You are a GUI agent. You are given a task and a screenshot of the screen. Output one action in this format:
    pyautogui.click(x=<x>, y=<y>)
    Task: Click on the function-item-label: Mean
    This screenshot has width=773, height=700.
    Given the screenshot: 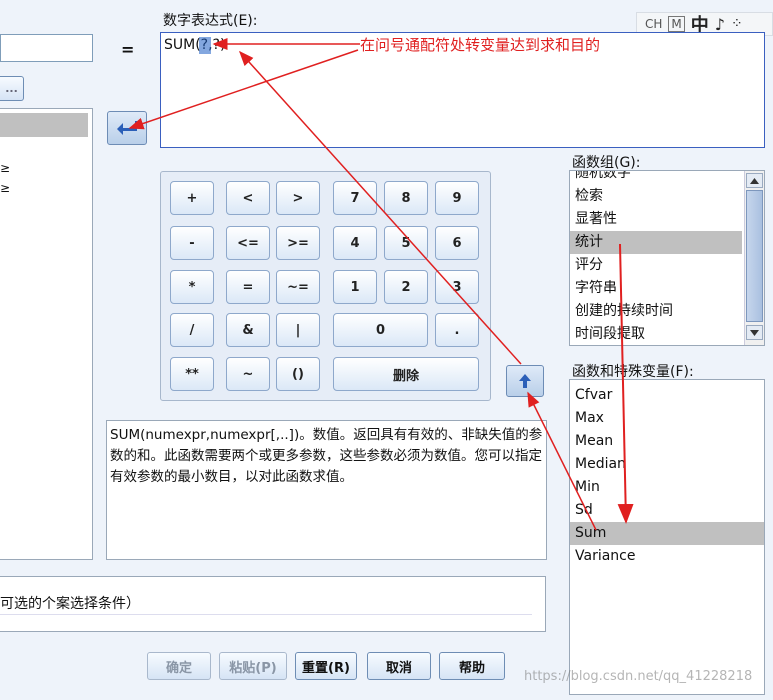 What is the action you would take?
    pyautogui.click(x=594, y=441)
    